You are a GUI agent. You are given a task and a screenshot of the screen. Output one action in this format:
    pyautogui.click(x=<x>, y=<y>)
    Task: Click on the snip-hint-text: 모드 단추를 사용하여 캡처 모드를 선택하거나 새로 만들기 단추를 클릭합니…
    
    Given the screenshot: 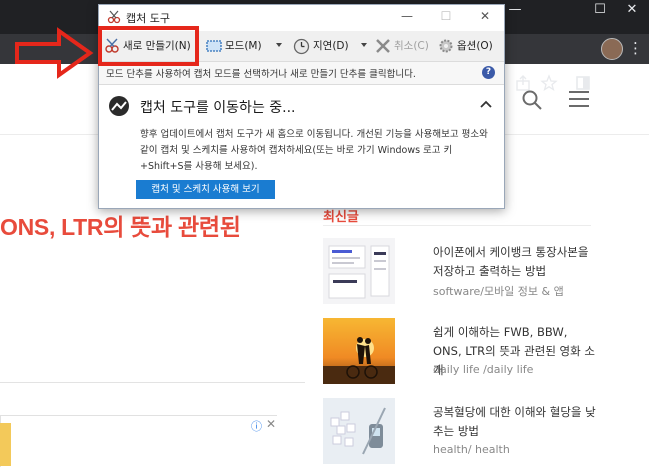 What is the action you would take?
    pyautogui.click(x=261, y=74)
    